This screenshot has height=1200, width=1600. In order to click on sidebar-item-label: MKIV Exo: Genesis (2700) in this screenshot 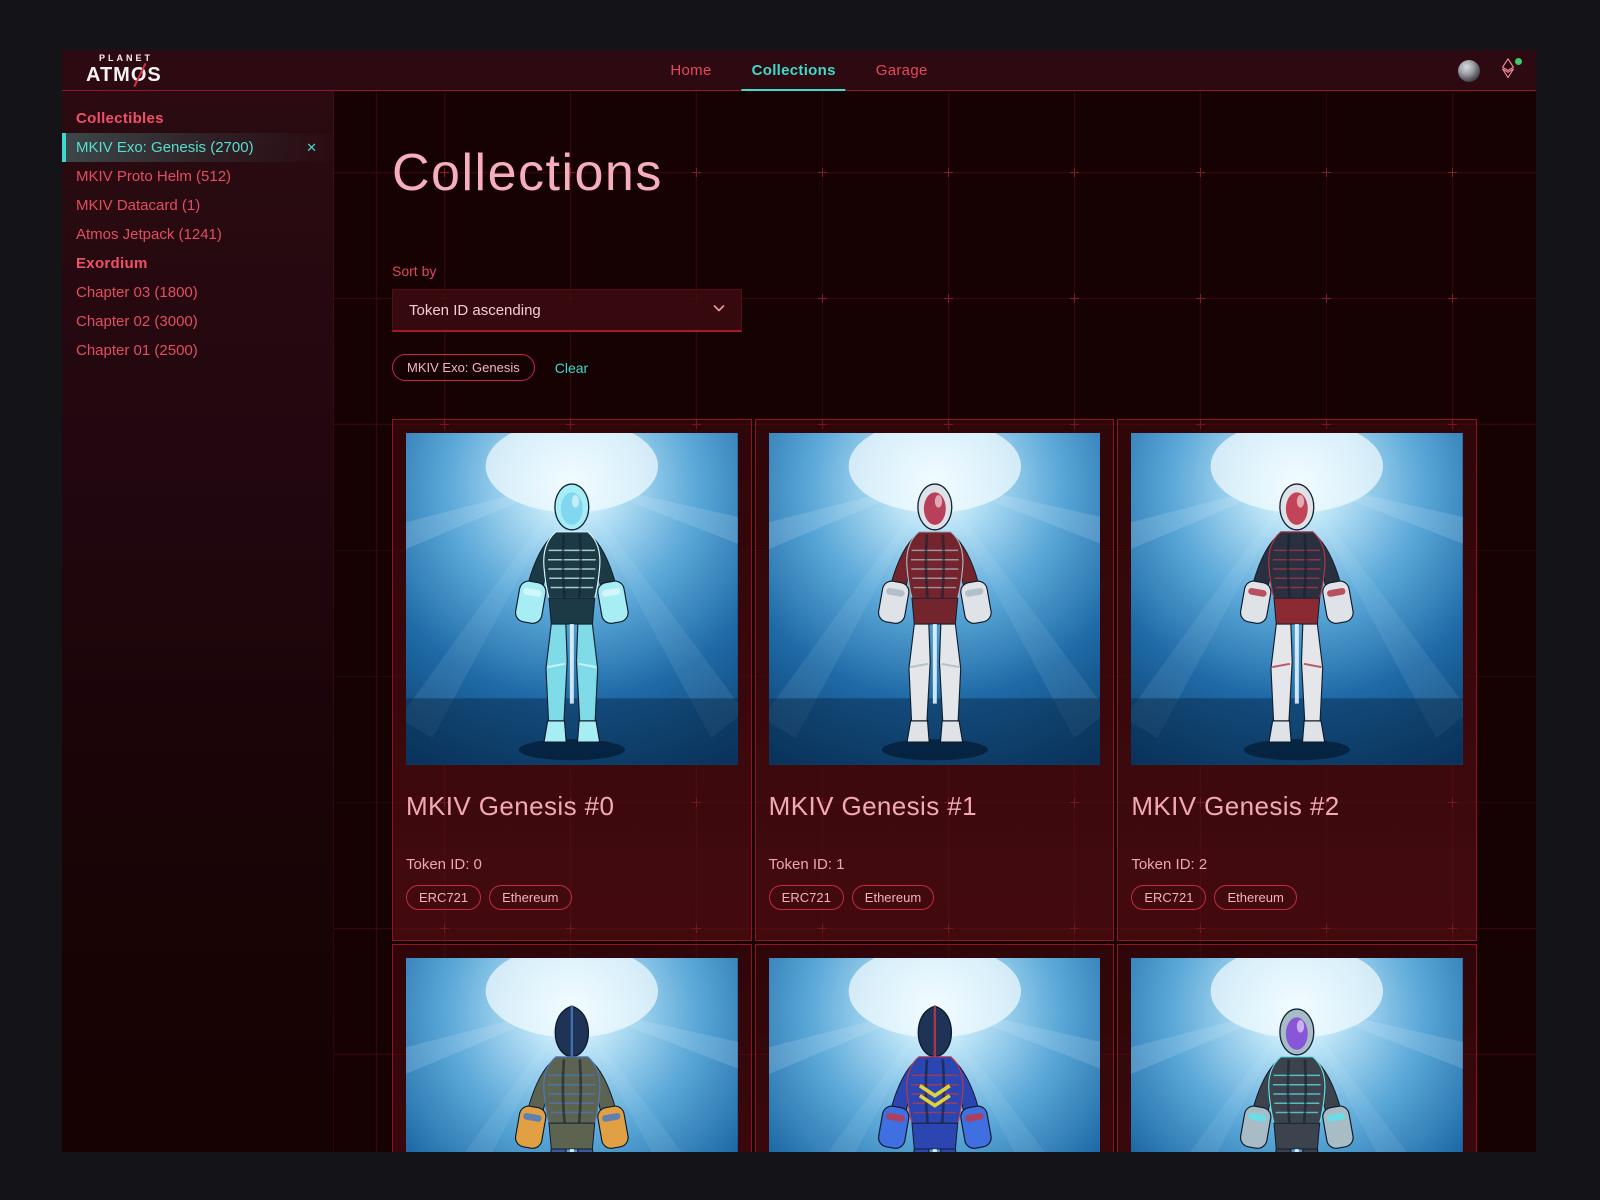, I will do `click(165, 147)`.